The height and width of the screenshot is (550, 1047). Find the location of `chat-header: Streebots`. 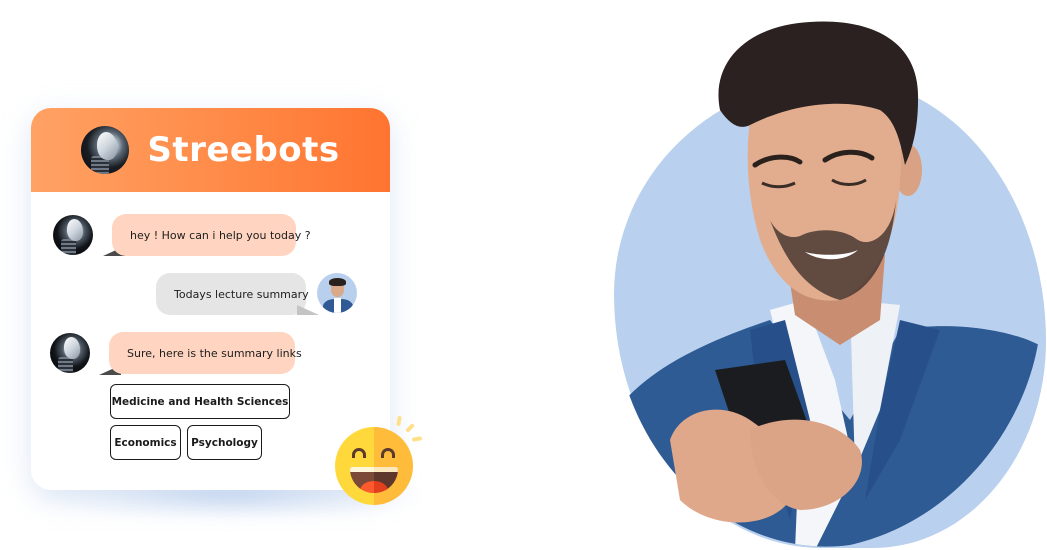

chat-header: Streebots is located at coordinates (210, 150).